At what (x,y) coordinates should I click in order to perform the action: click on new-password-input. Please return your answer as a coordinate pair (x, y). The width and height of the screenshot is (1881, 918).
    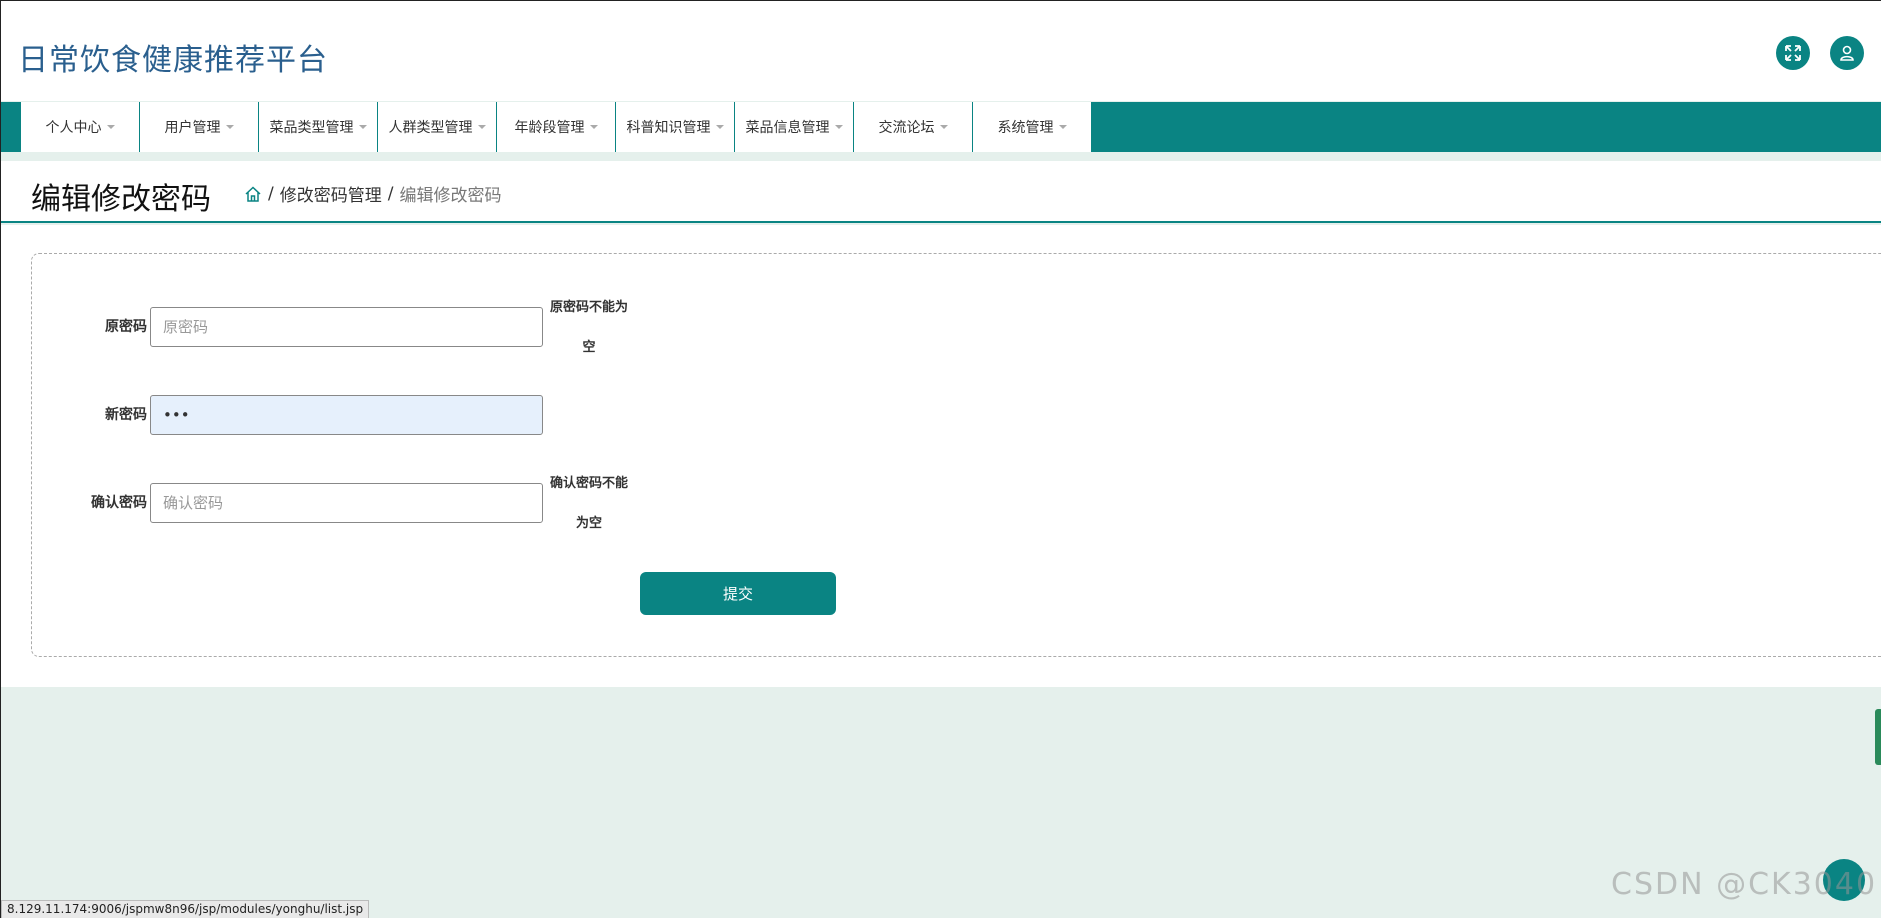
    Looking at the image, I should click on (346, 415).